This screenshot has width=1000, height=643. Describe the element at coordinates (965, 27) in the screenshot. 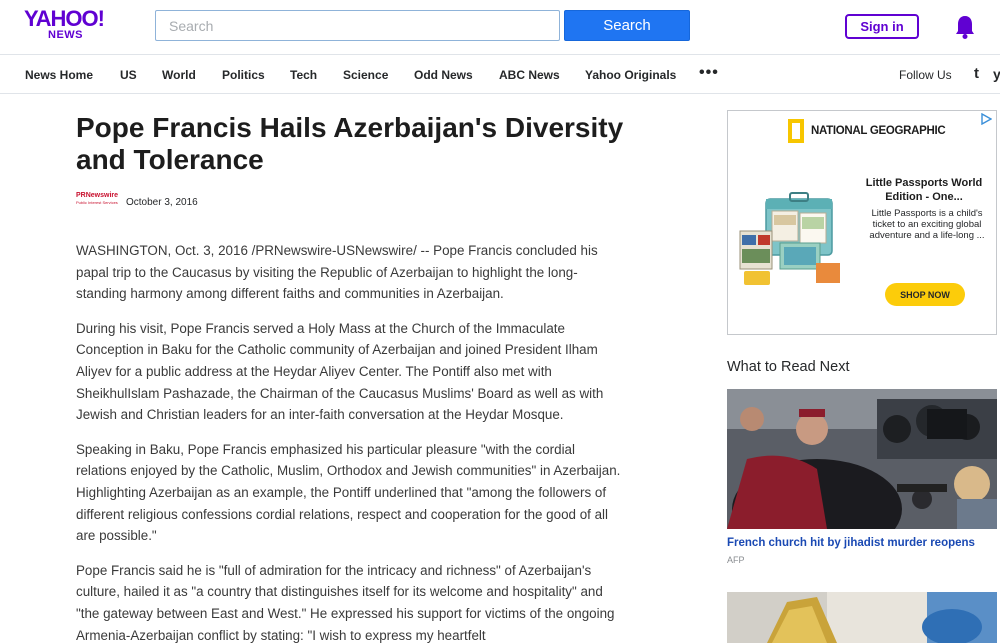

I see `notification-bell-icon` at that location.